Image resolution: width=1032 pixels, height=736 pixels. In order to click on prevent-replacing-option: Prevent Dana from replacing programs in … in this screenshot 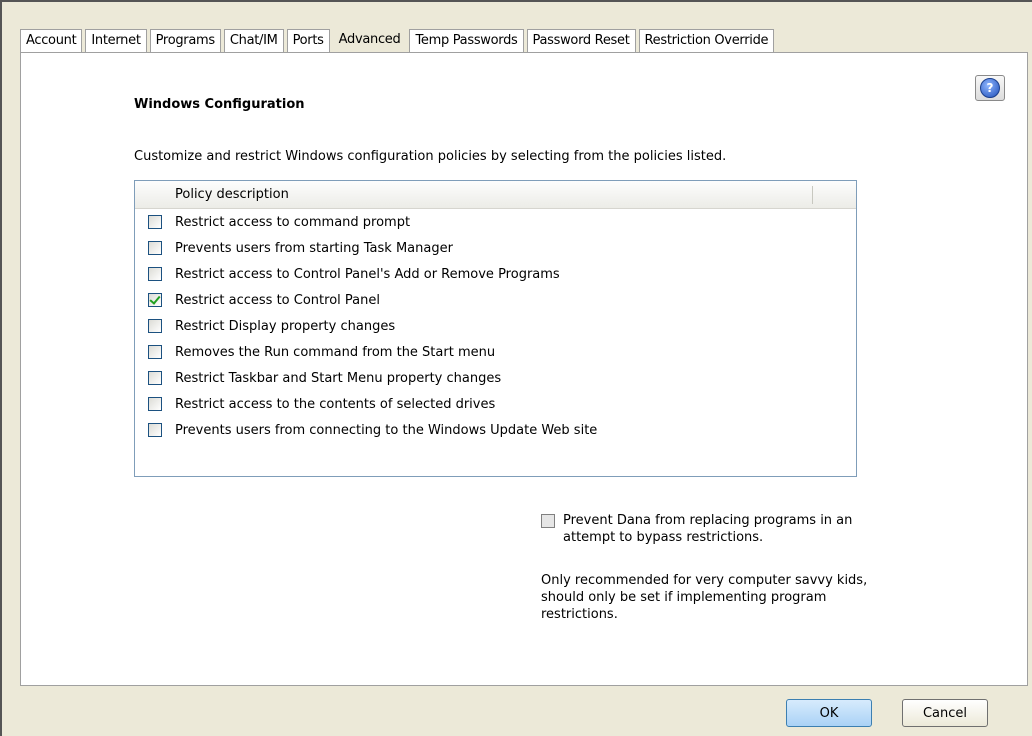, I will do `click(722, 529)`.